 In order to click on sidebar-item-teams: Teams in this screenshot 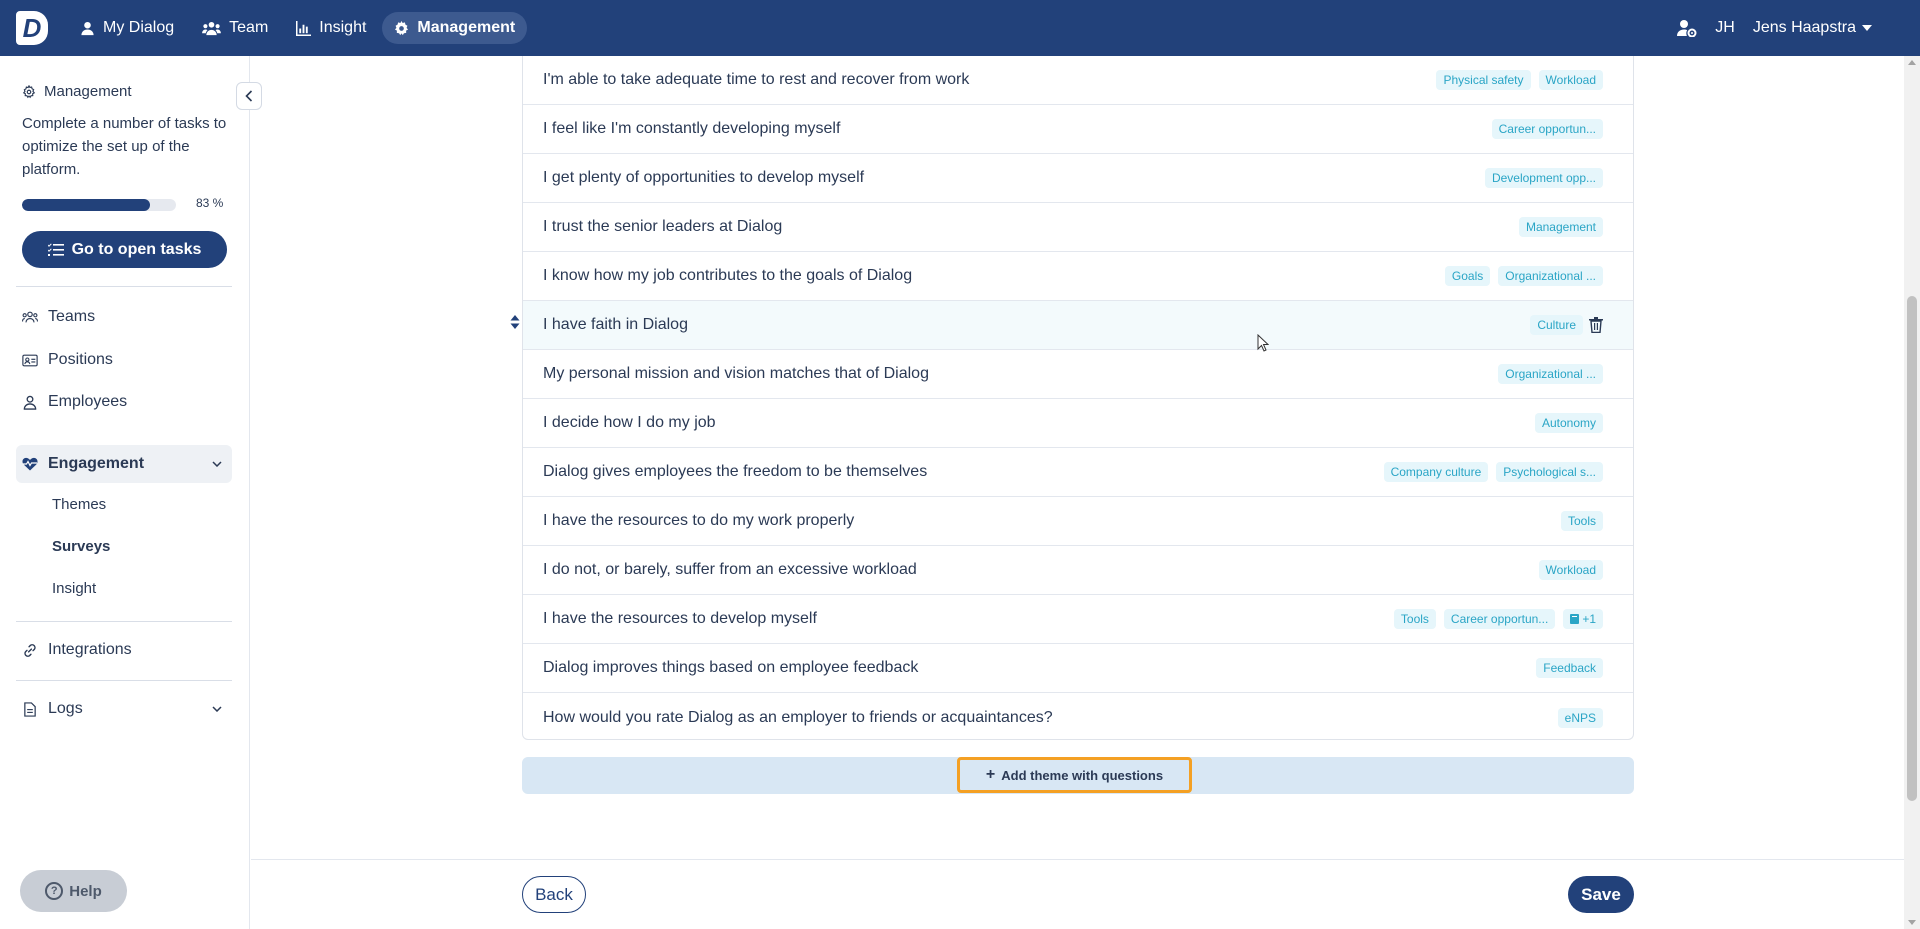, I will do `click(58, 317)`.